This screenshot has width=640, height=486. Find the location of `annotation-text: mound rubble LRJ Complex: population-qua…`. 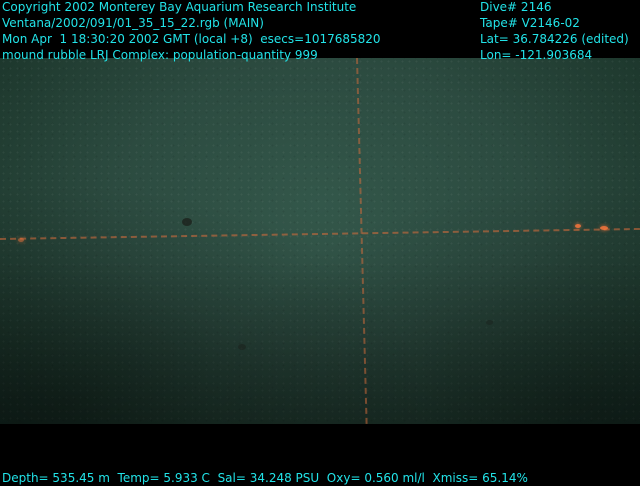

annotation-text: mound rubble LRJ Complex: population-qua… is located at coordinates (160, 55).